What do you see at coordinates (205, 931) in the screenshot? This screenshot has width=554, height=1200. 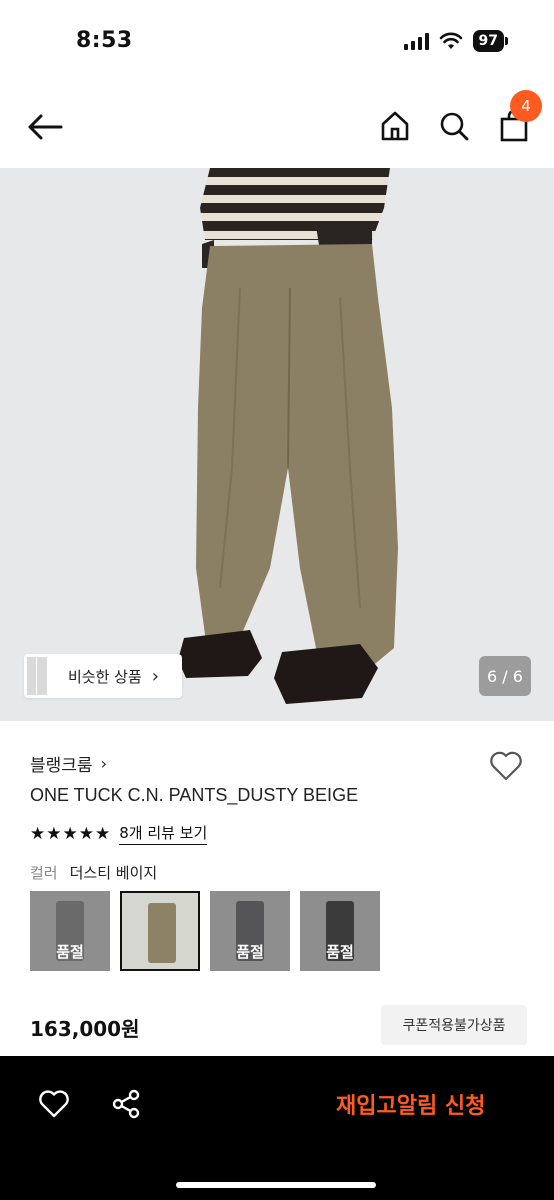 I see `color-swatches: 품절 품절 품절` at bounding box center [205, 931].